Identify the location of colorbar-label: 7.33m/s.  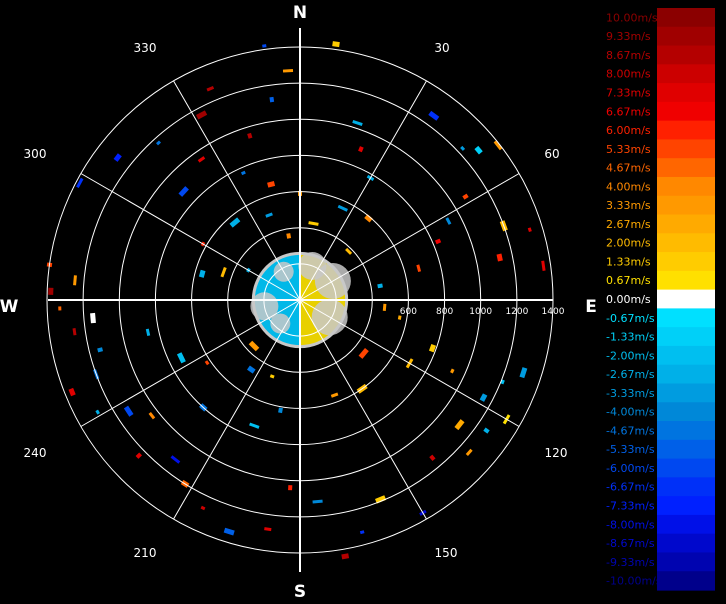
(628, 93).